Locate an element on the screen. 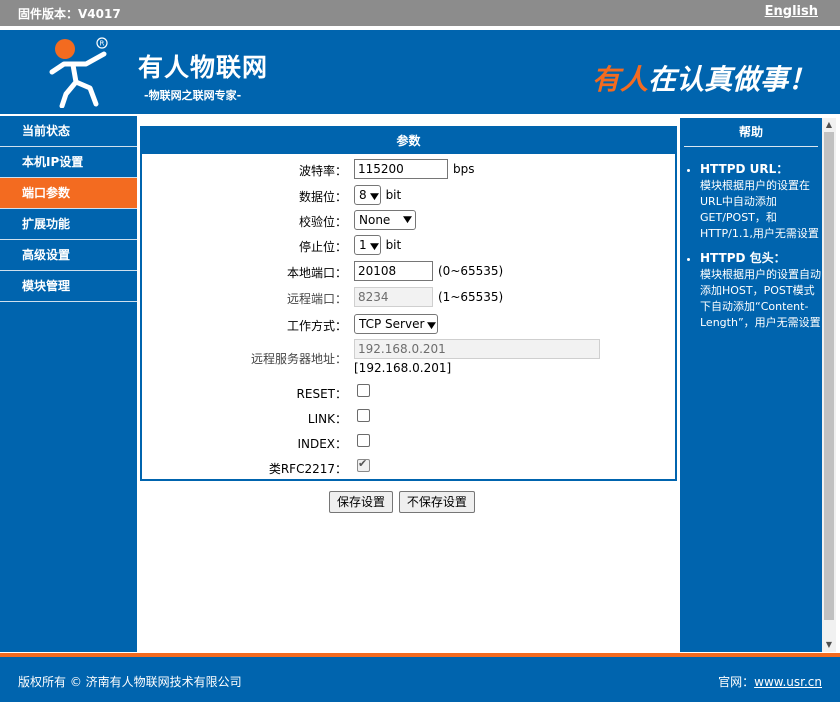 The height and width of the screenshot is (702, 840). website-label: 官网： is located at coordinates (736, 682).